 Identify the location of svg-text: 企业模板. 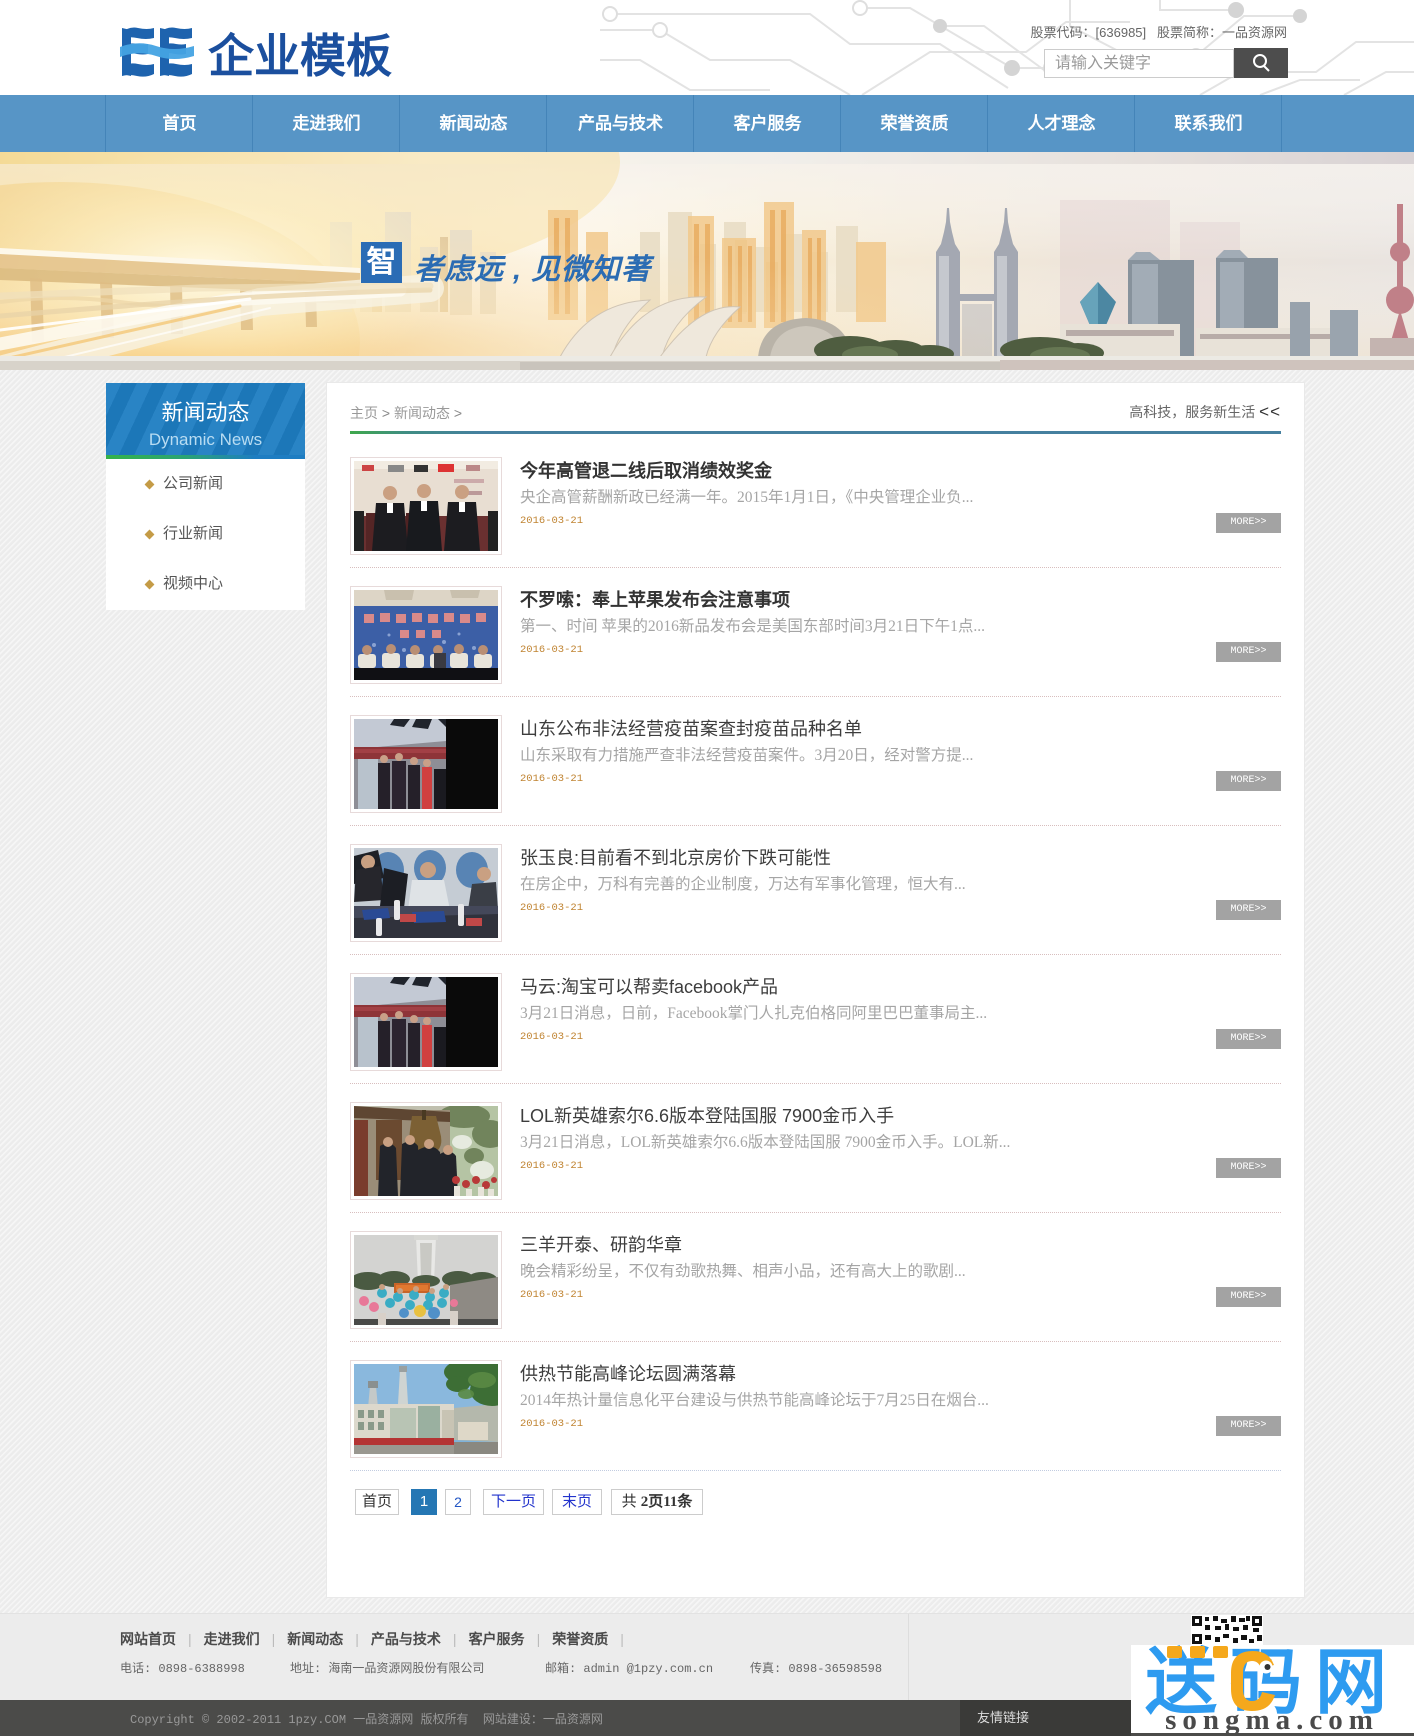
(300, 55).